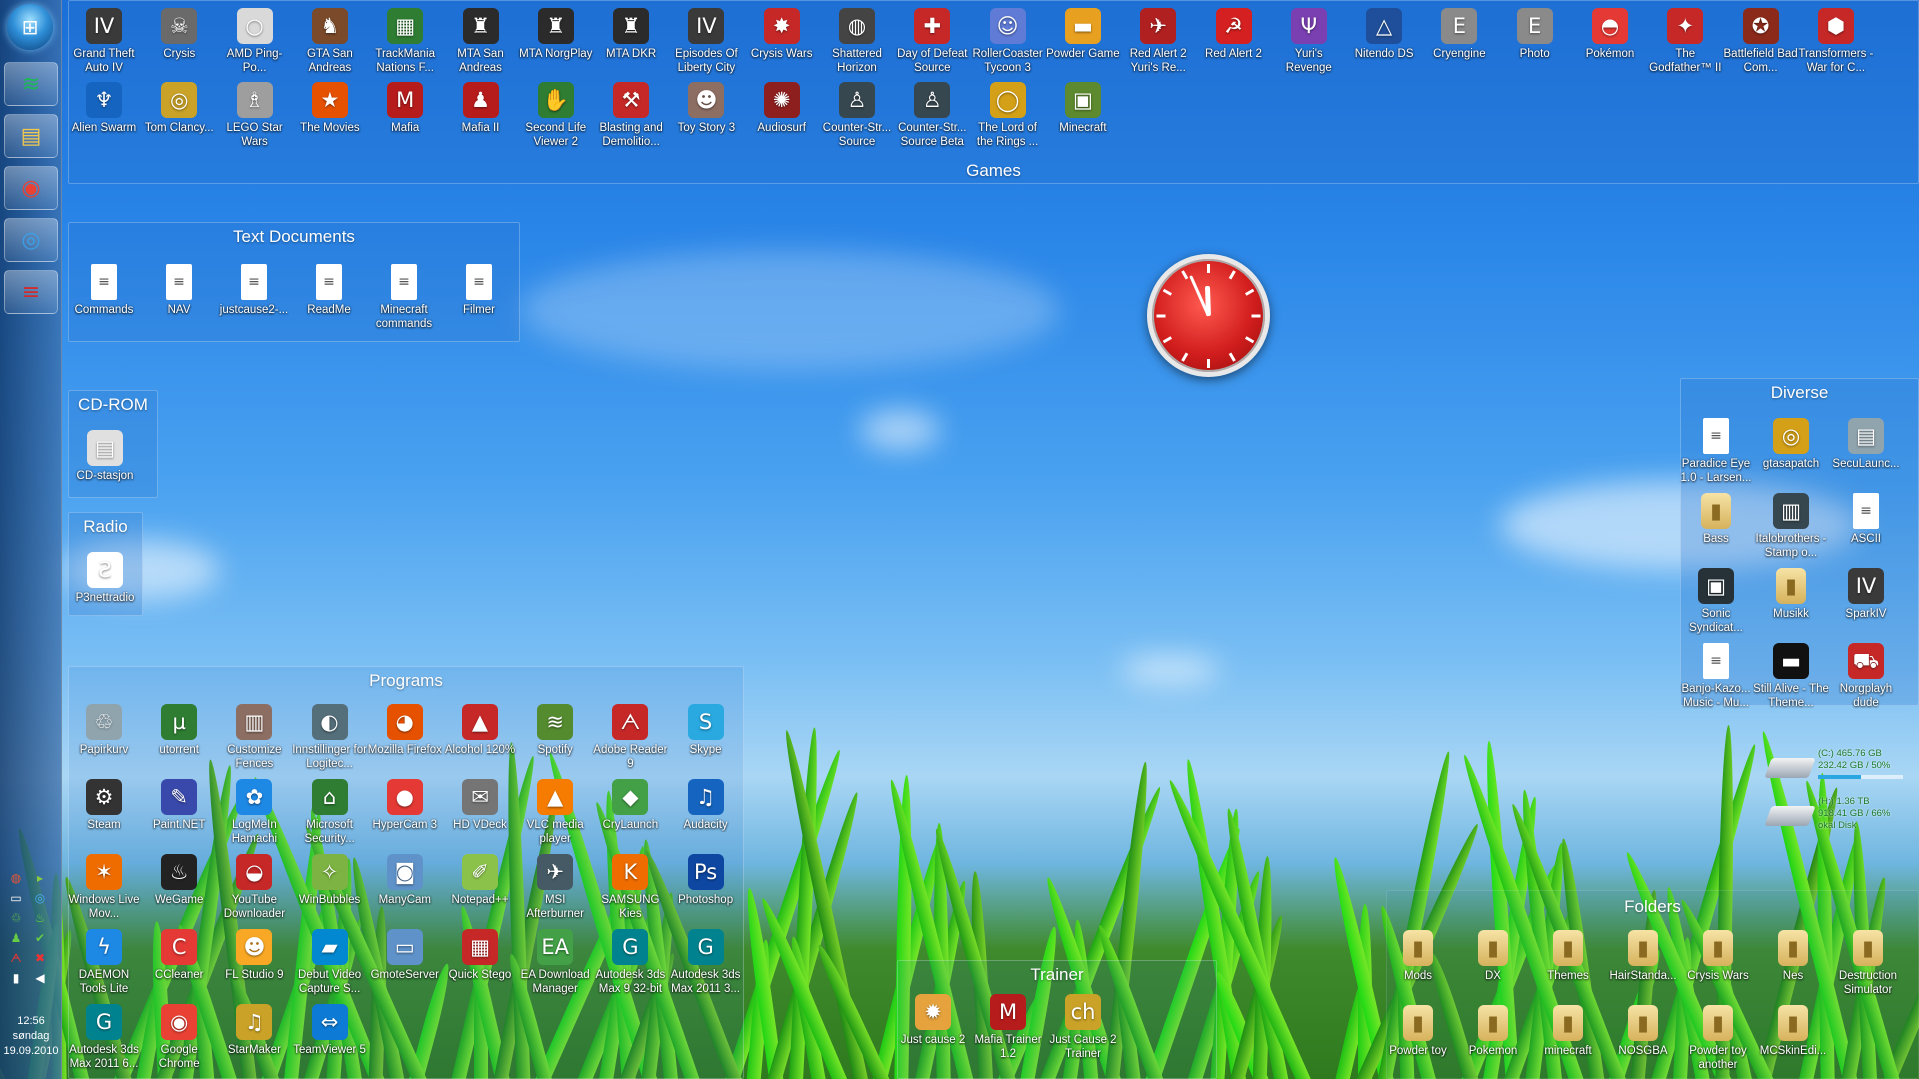 This screenshot has height=1079, width=1919. Describe the element at coordinates (1866, 605) in the screenshot. I see `desktop-icon: IV SparkIV` at that location.